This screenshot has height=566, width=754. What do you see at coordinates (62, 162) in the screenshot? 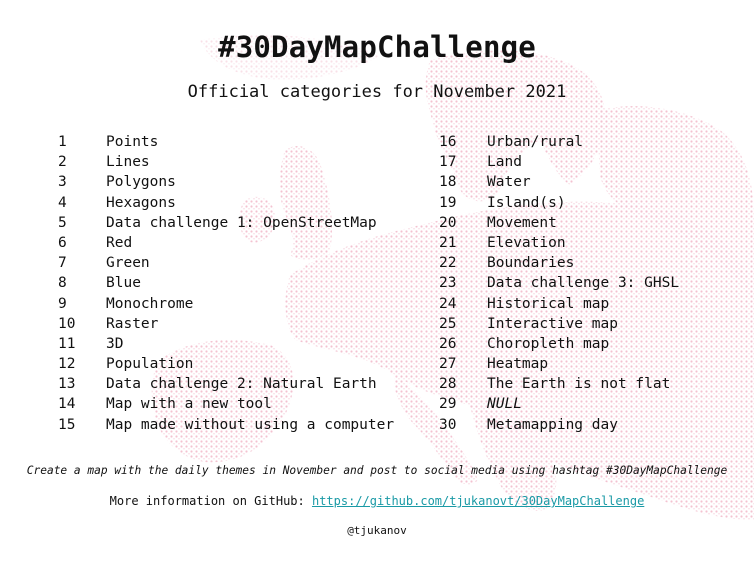
I see `category-number: 2` at bounding box center [62, 162].